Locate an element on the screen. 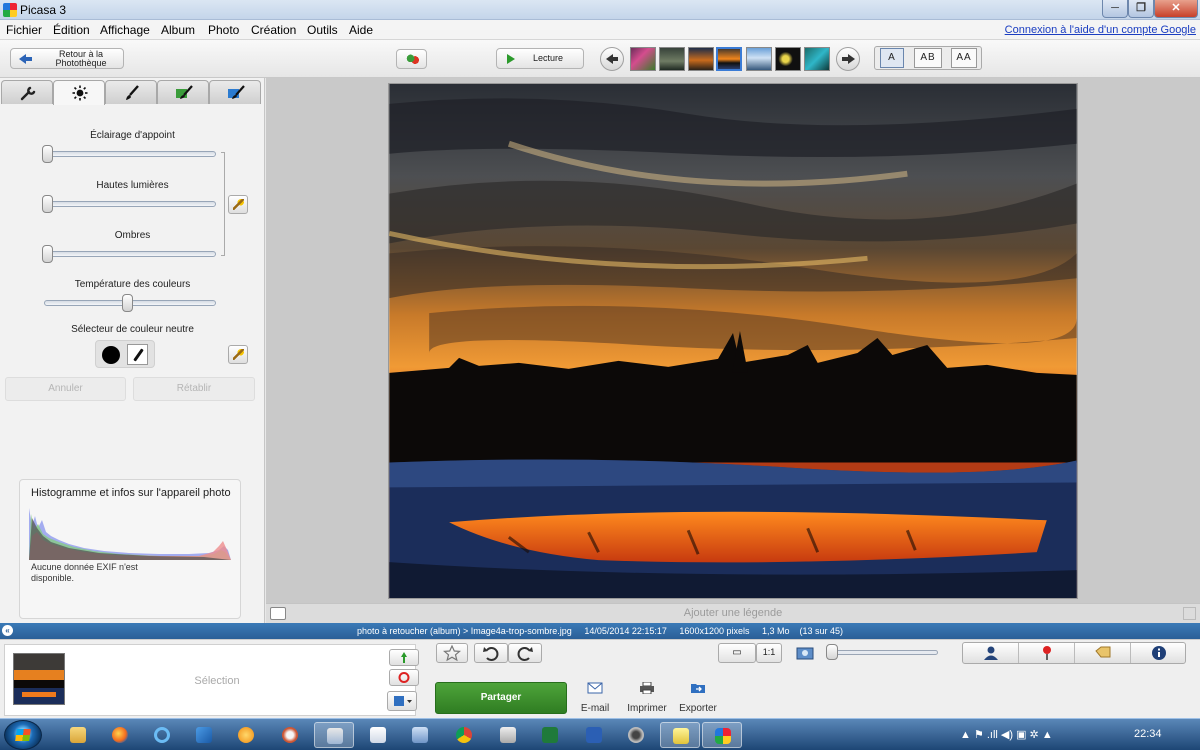 This screenshot has width=1200, height=750. fit-view-button: ▭ is located at coordinates (737, 653).